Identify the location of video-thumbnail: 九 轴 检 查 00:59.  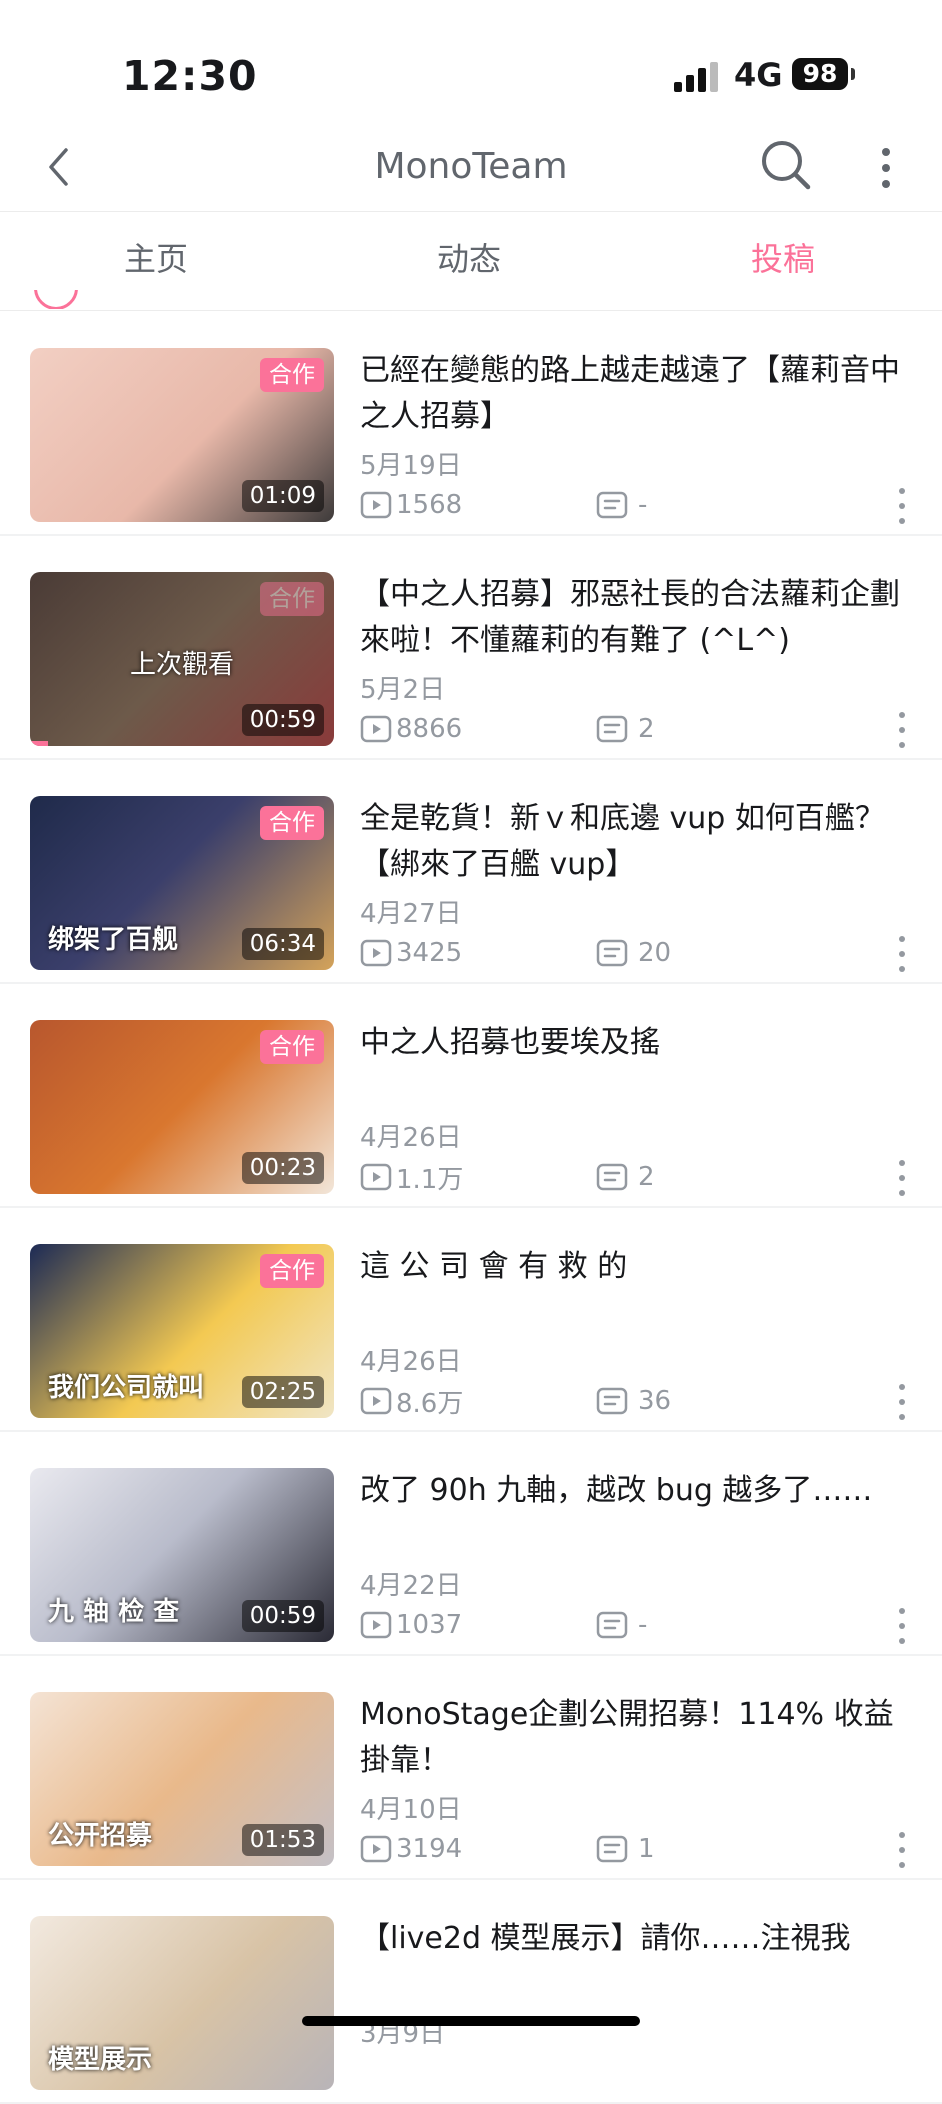
(182, 1555).